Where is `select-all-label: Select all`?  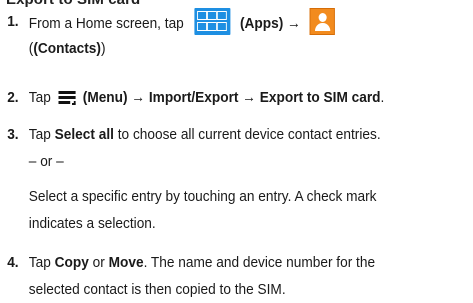
select-all-label: Select all is located at coordinates (84, 134).